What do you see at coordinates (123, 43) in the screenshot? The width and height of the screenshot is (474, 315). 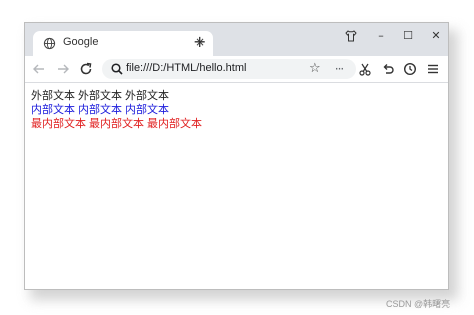 I see `tab-google: Google ×` at bounding box center [123, 43].